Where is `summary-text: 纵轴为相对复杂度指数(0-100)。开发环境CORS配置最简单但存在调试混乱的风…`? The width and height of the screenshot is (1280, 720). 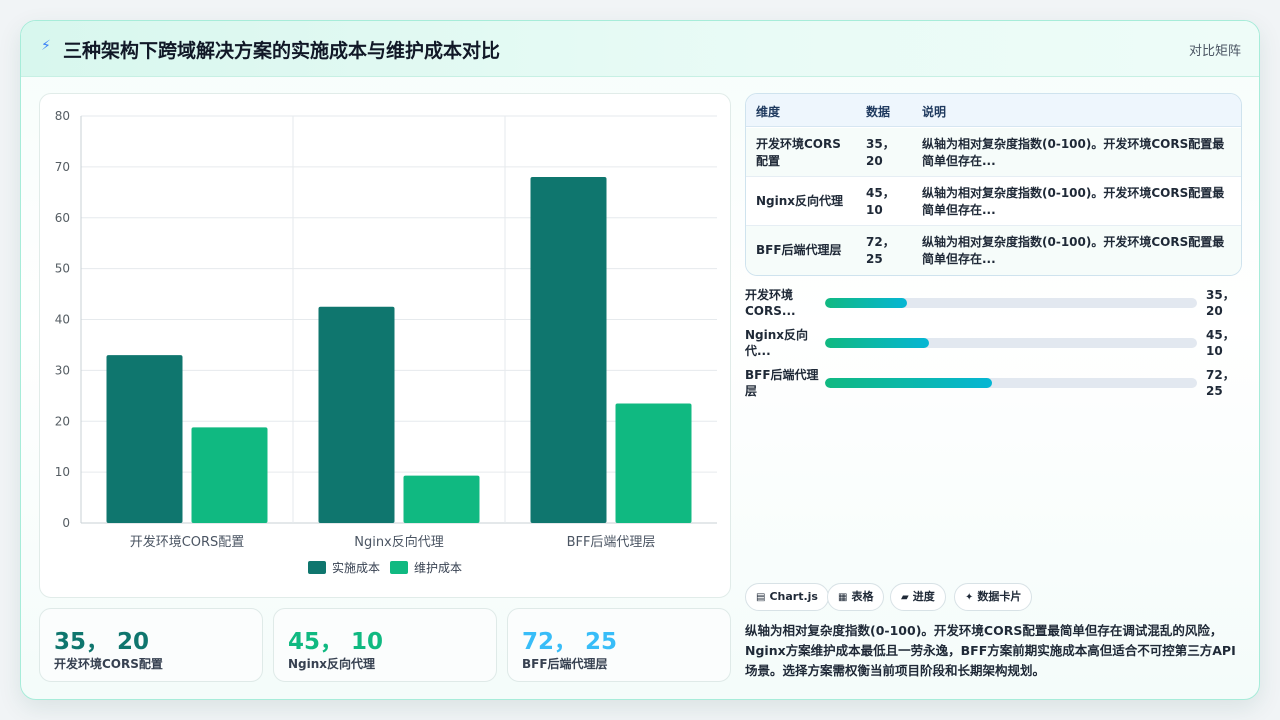 summary-text: 纵轴为相对复杂度指数(0-100)。开发环境CORS配置最简单但存在调试混乱的风… is located at coordinates (990, 650).